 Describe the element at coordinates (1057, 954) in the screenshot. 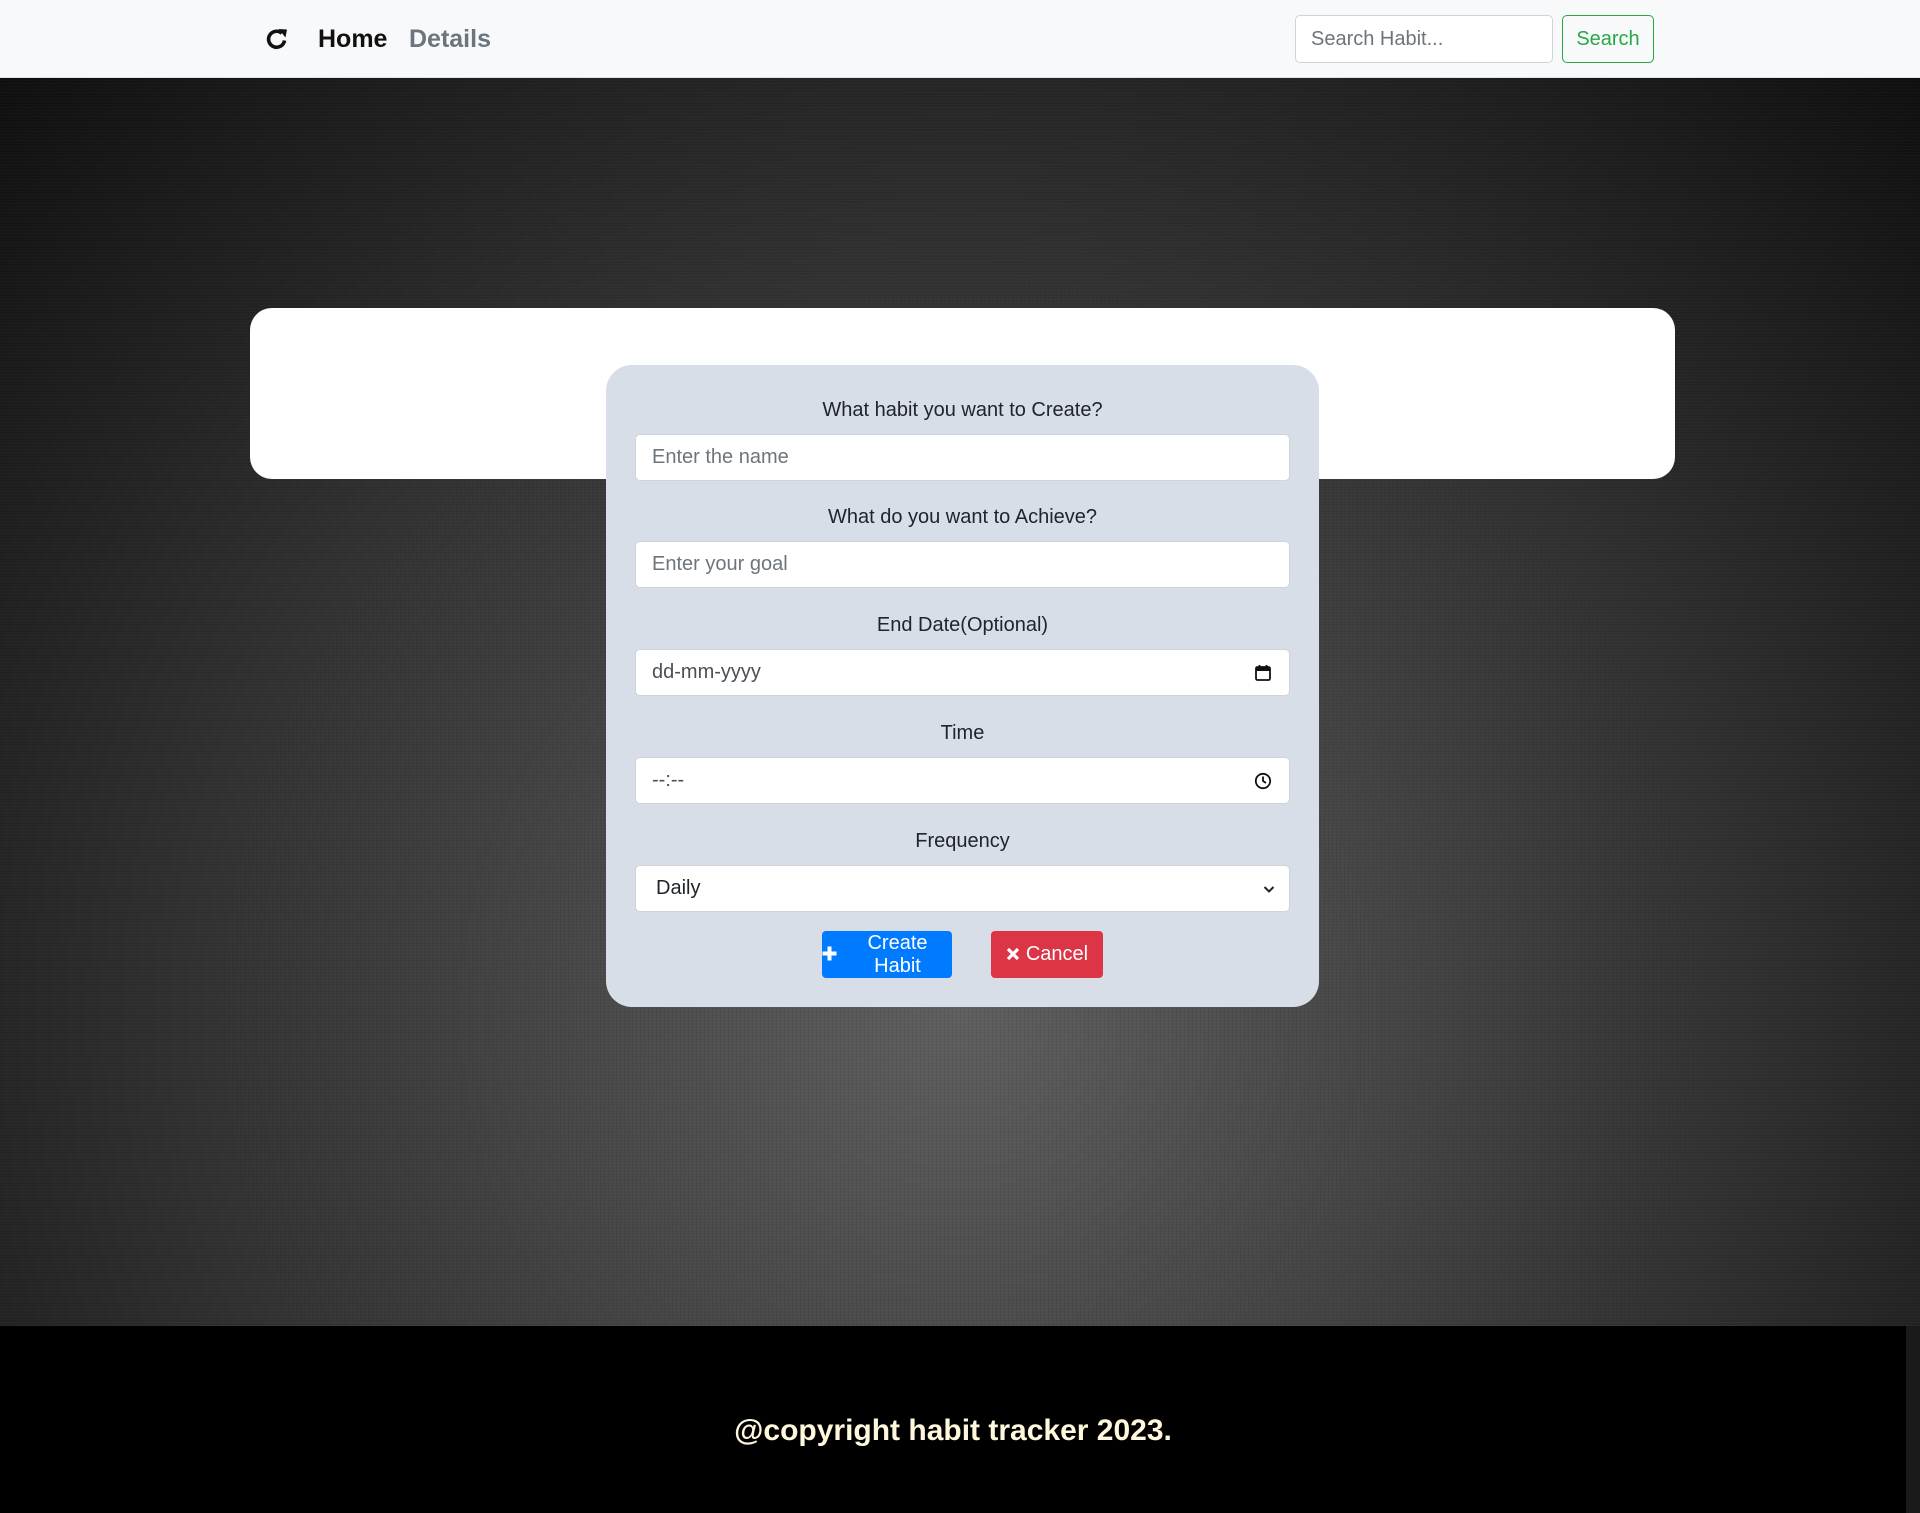

I see `cancel-label: Cancel` at that location.